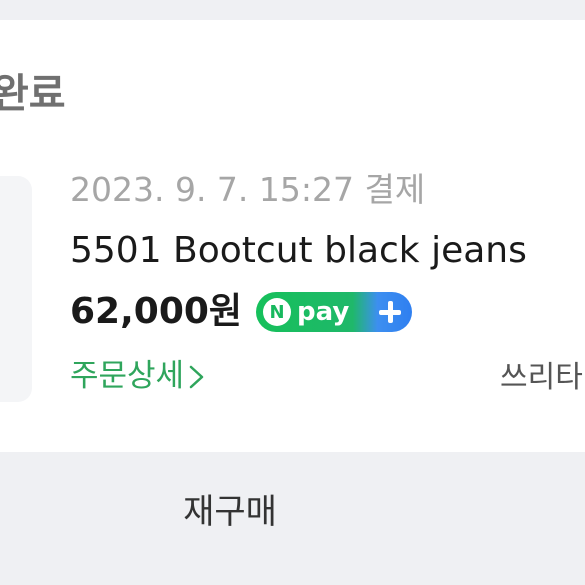 The height and width of the screenshot is (585, 585). I want to click on plus-icon, so click(390, 312).